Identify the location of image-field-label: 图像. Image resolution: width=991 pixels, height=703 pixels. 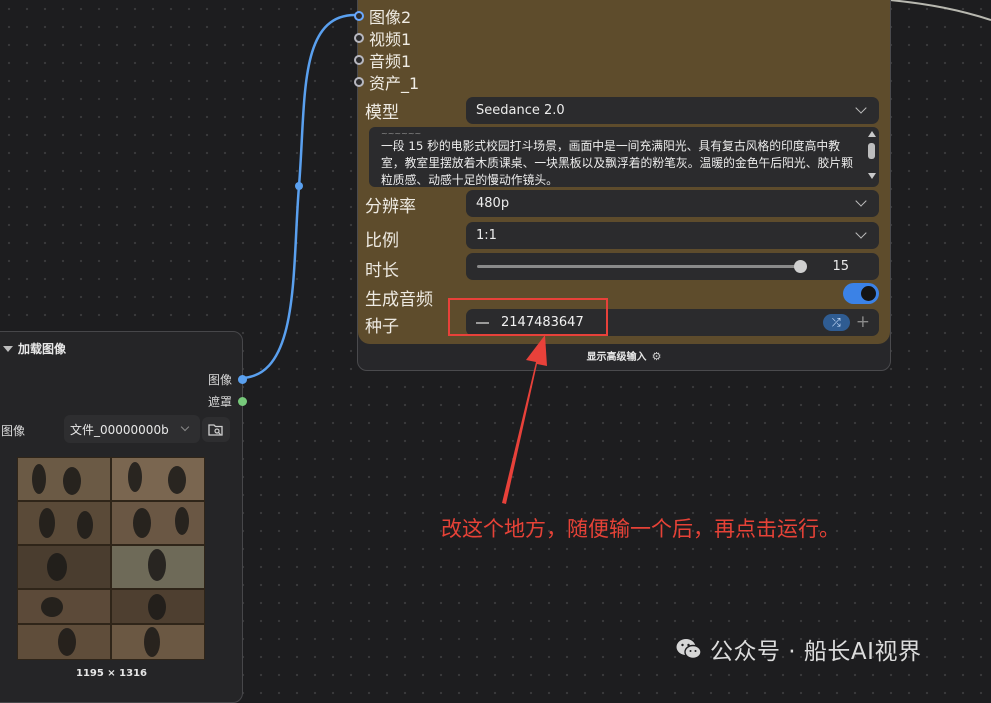
(13, 431).